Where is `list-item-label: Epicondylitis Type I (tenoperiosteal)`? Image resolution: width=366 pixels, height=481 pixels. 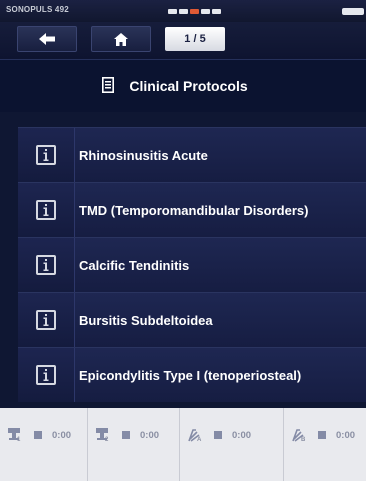 list-item-label: Epicondylitis Type I (tenoperiosteal) is located at coordinates (190, 375).